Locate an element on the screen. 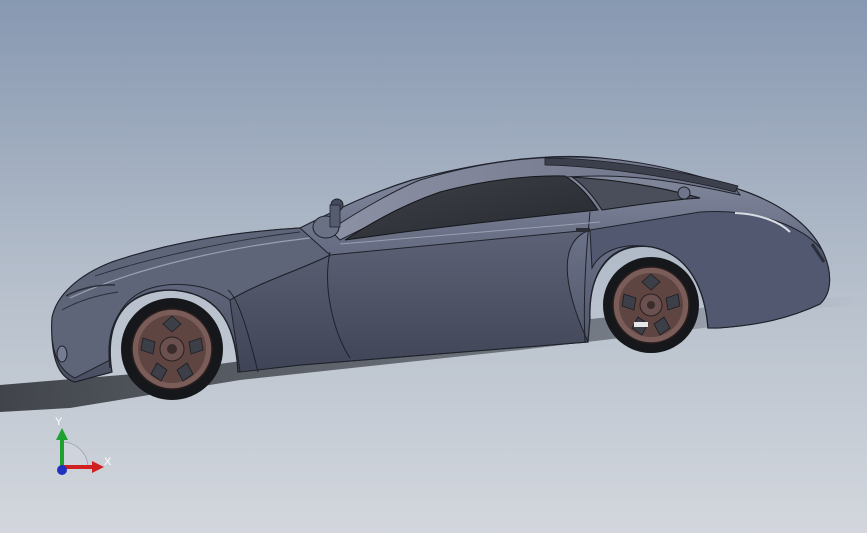 The height and width of the screenshot is (533, 867). fuel-cap is located at coordinates (684, 193).